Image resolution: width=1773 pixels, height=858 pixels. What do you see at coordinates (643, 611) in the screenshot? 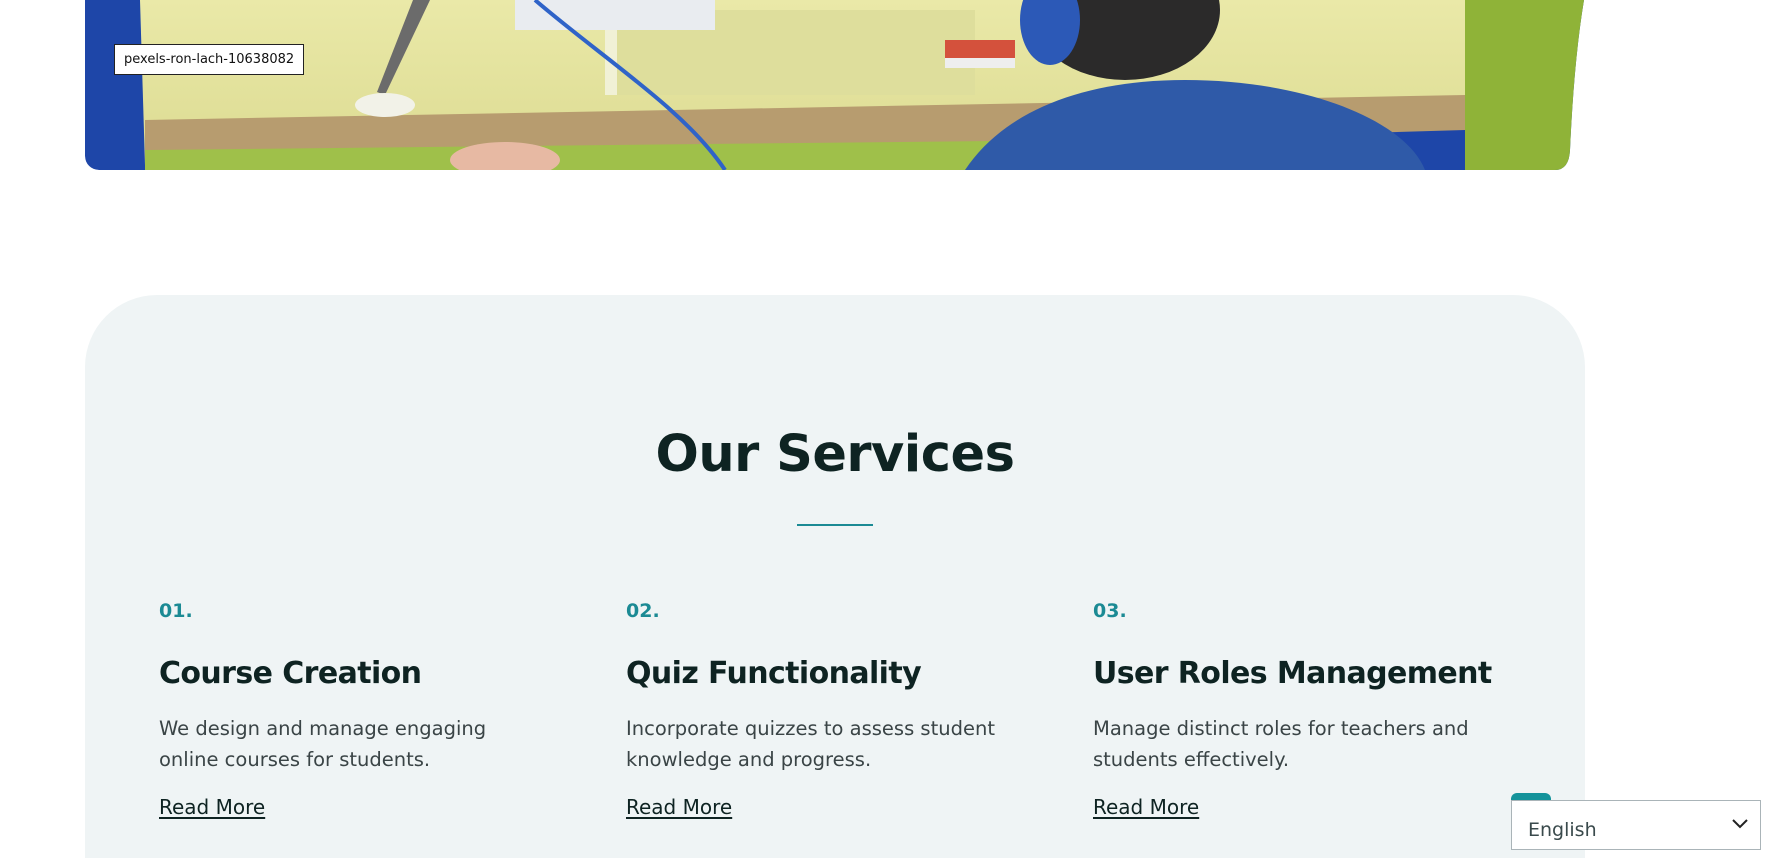
I see `service-number: 02.` at bounding box center [643, 611].